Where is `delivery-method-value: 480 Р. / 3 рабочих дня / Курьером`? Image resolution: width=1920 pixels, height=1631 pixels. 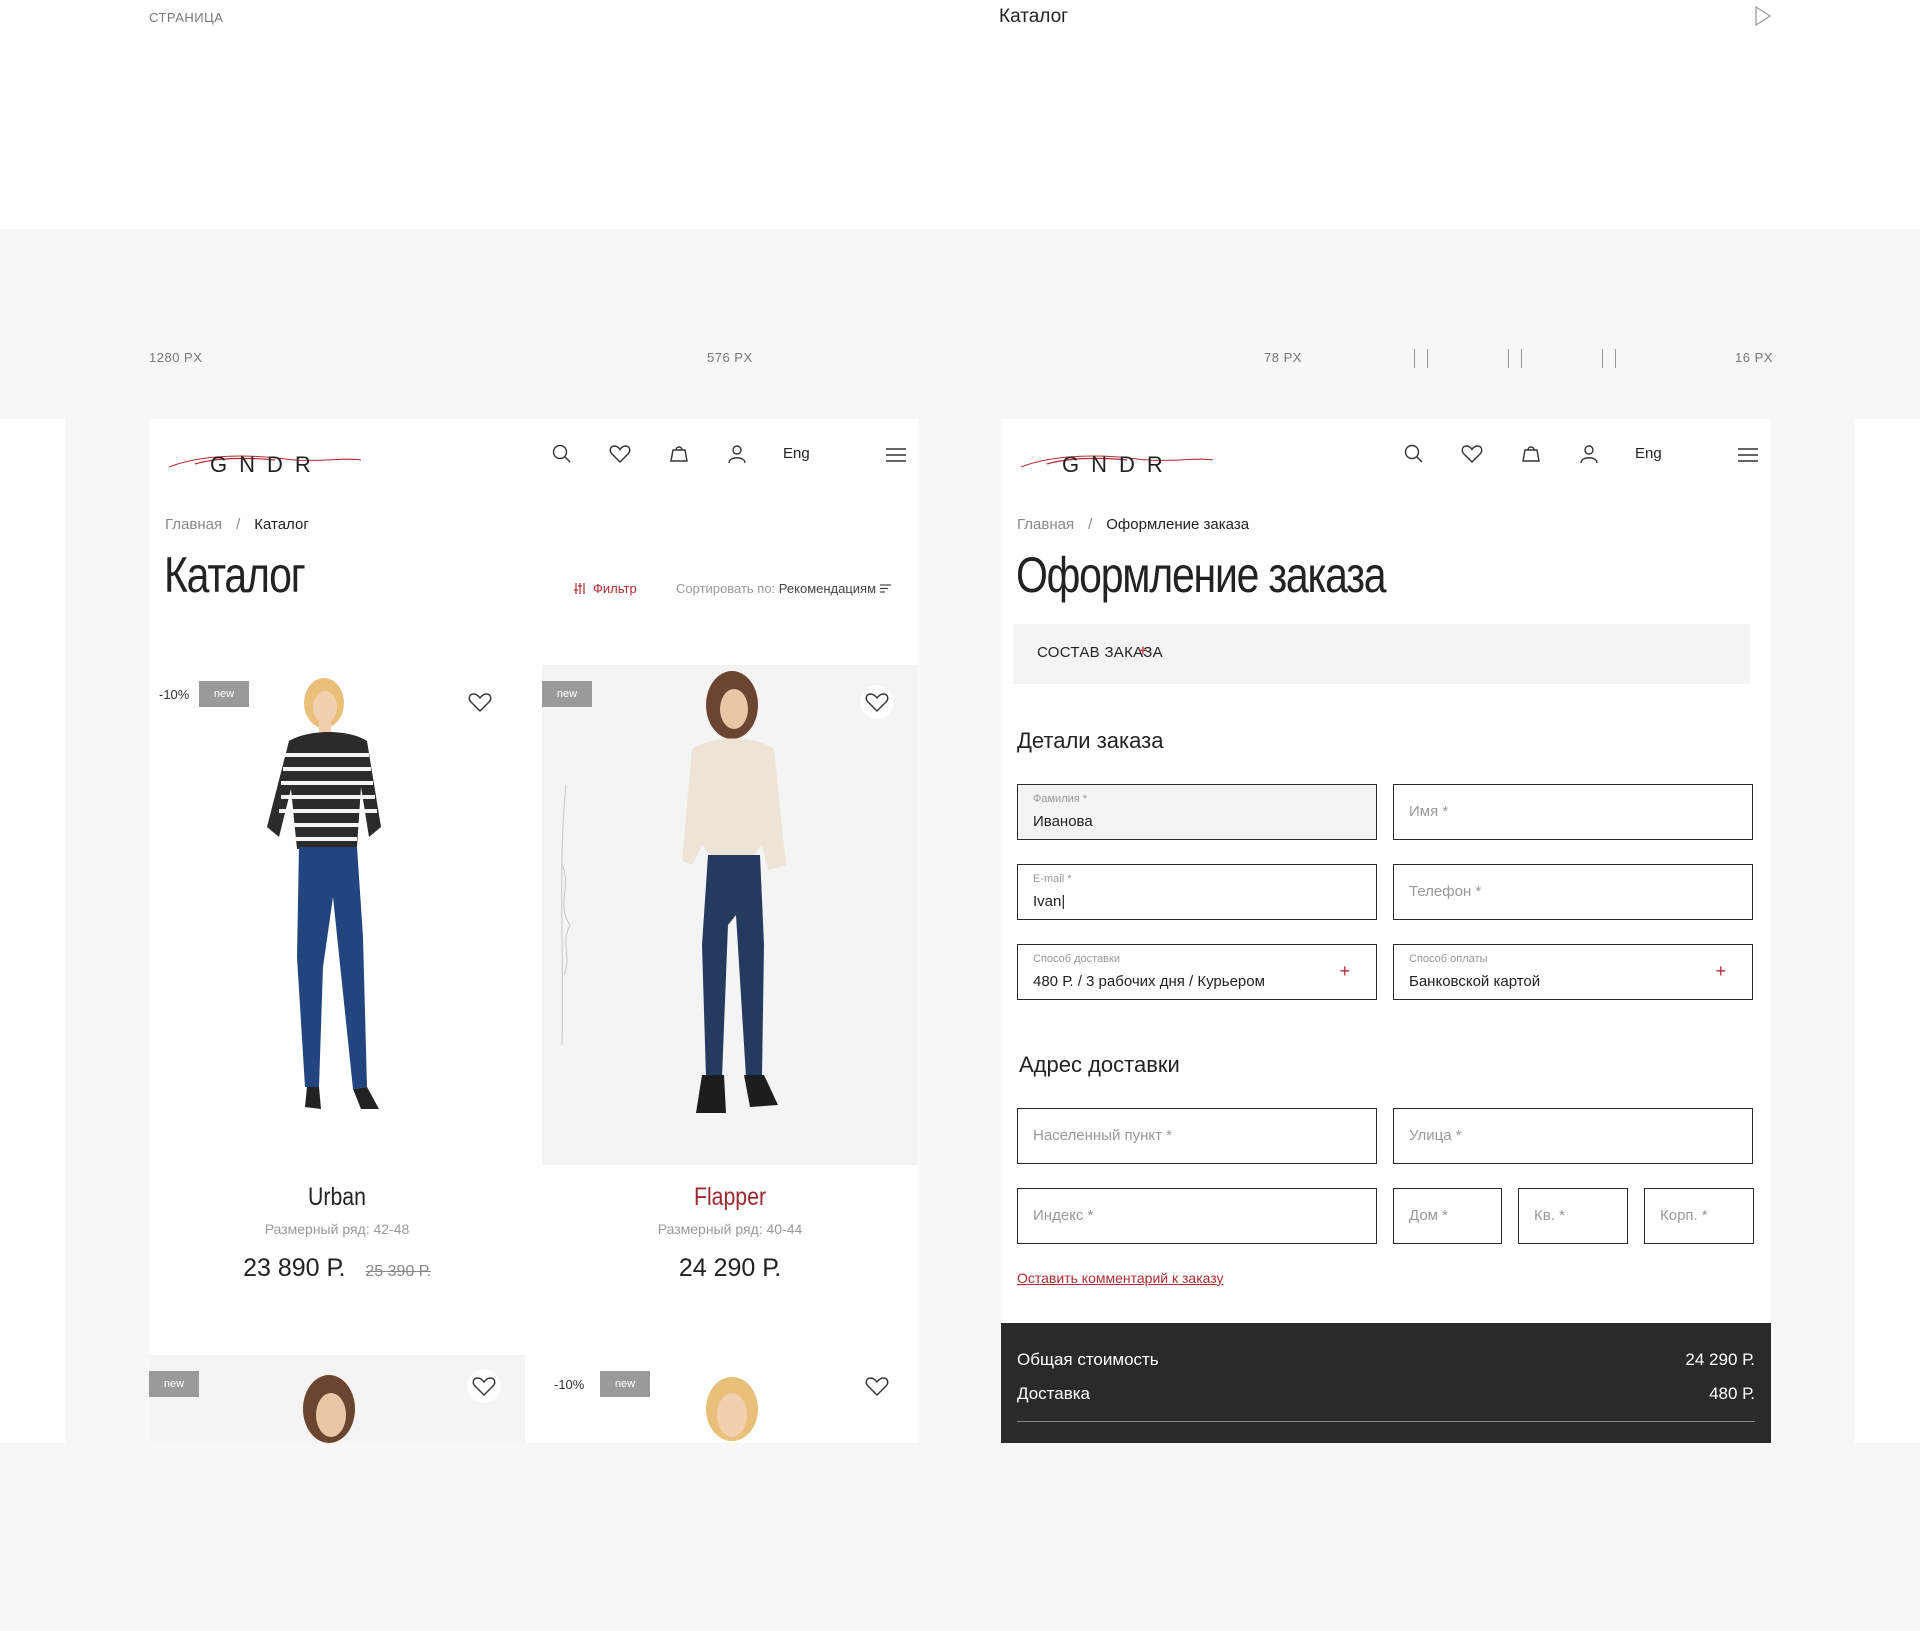
delivery-method-value: 480 Р. / 3 рабочих дня / Курьером is located at coordinates (1149, 981).